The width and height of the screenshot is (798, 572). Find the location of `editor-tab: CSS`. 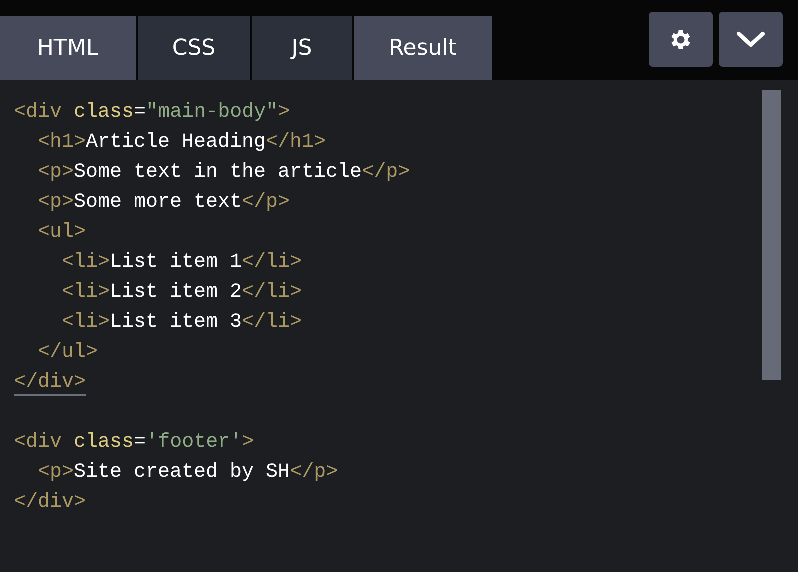

editor-tab: CSS is located at coordinates (194, 48).